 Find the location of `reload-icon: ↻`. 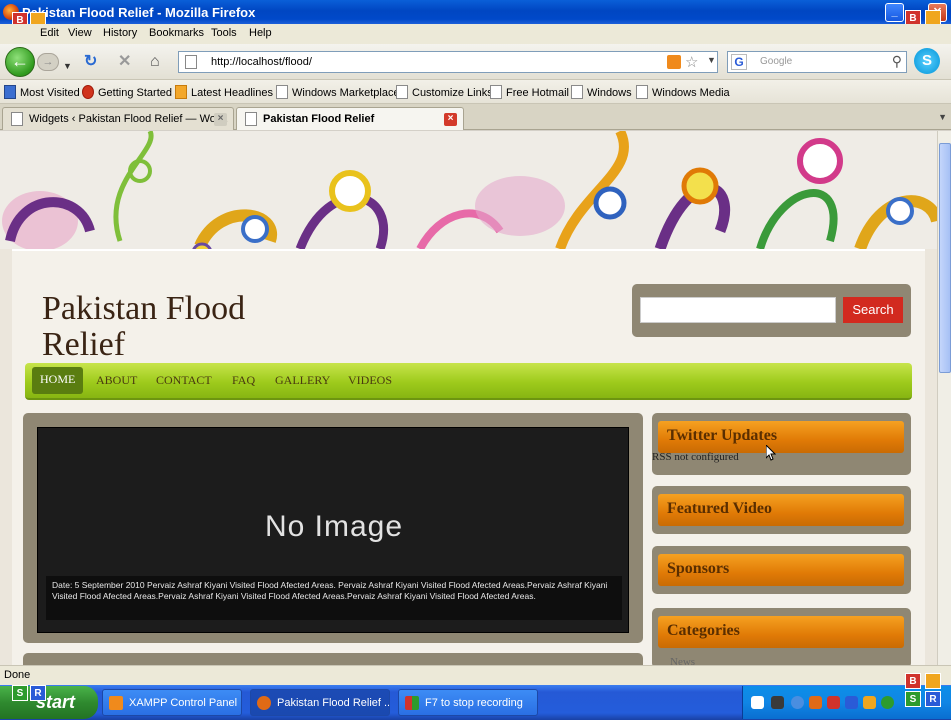

reload-icon: ↻ is located at coordinates (90, 62).